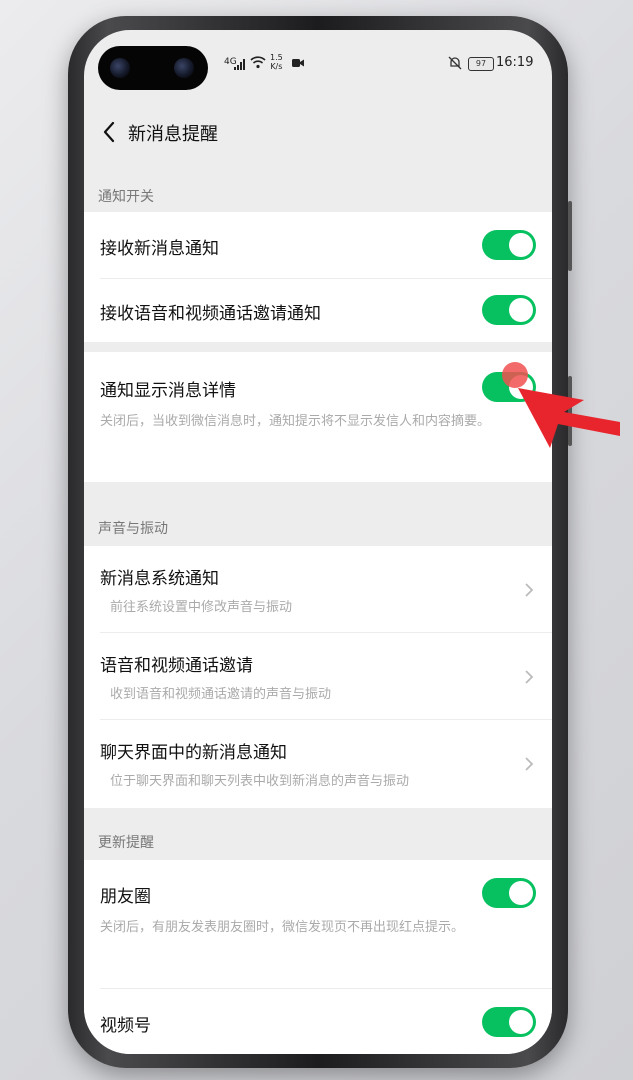 This screenshot has width=633, height=1080. What do you see at coordinates (258, 62) in the screenshot?
I see `wifi-icon` at bounding box center [258, 62].